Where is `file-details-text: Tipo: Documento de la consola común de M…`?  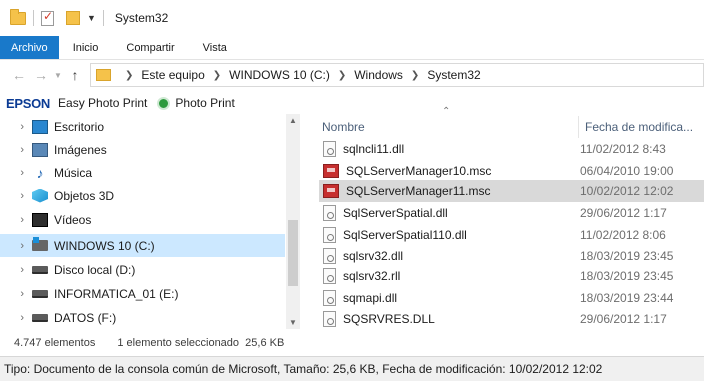
file-details-text: Tipo: Documento de la consola común de M… is located at coordinates (303, 369).